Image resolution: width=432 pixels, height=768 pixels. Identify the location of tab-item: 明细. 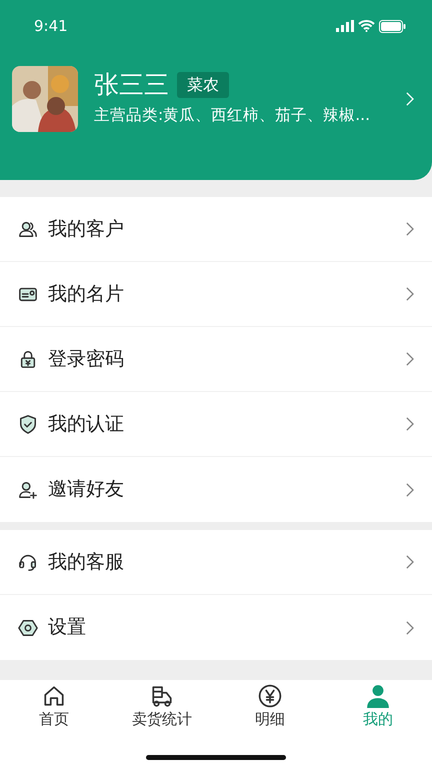
(270, 705).